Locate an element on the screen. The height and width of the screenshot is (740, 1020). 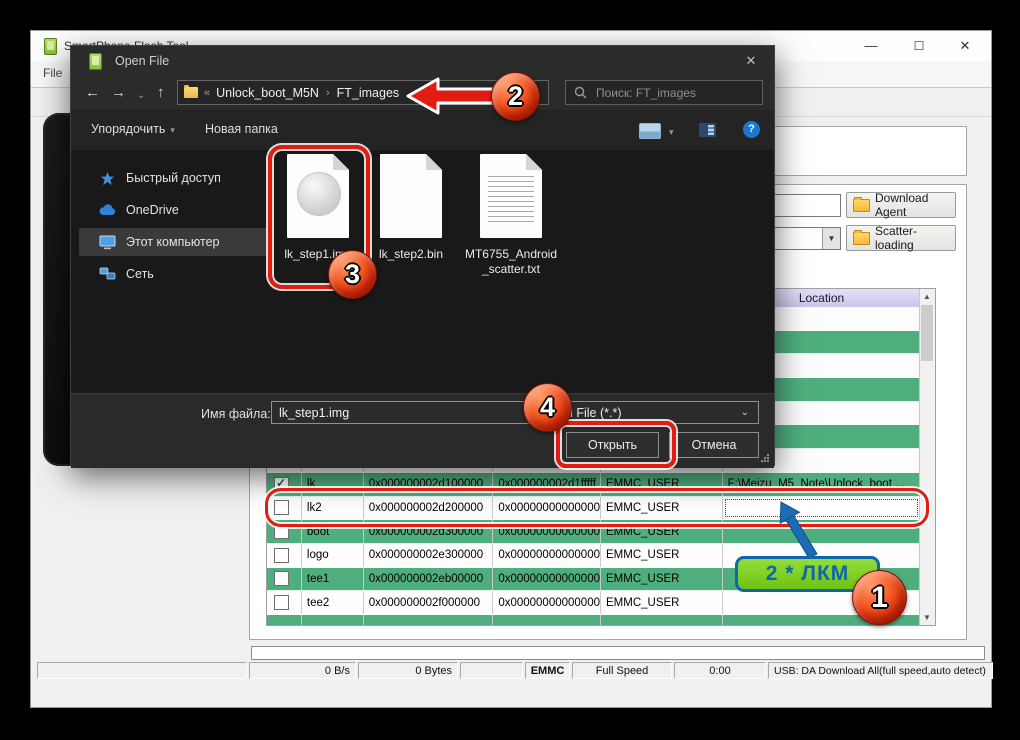
scrollbar-thumb is located at coordinates (927, 333).